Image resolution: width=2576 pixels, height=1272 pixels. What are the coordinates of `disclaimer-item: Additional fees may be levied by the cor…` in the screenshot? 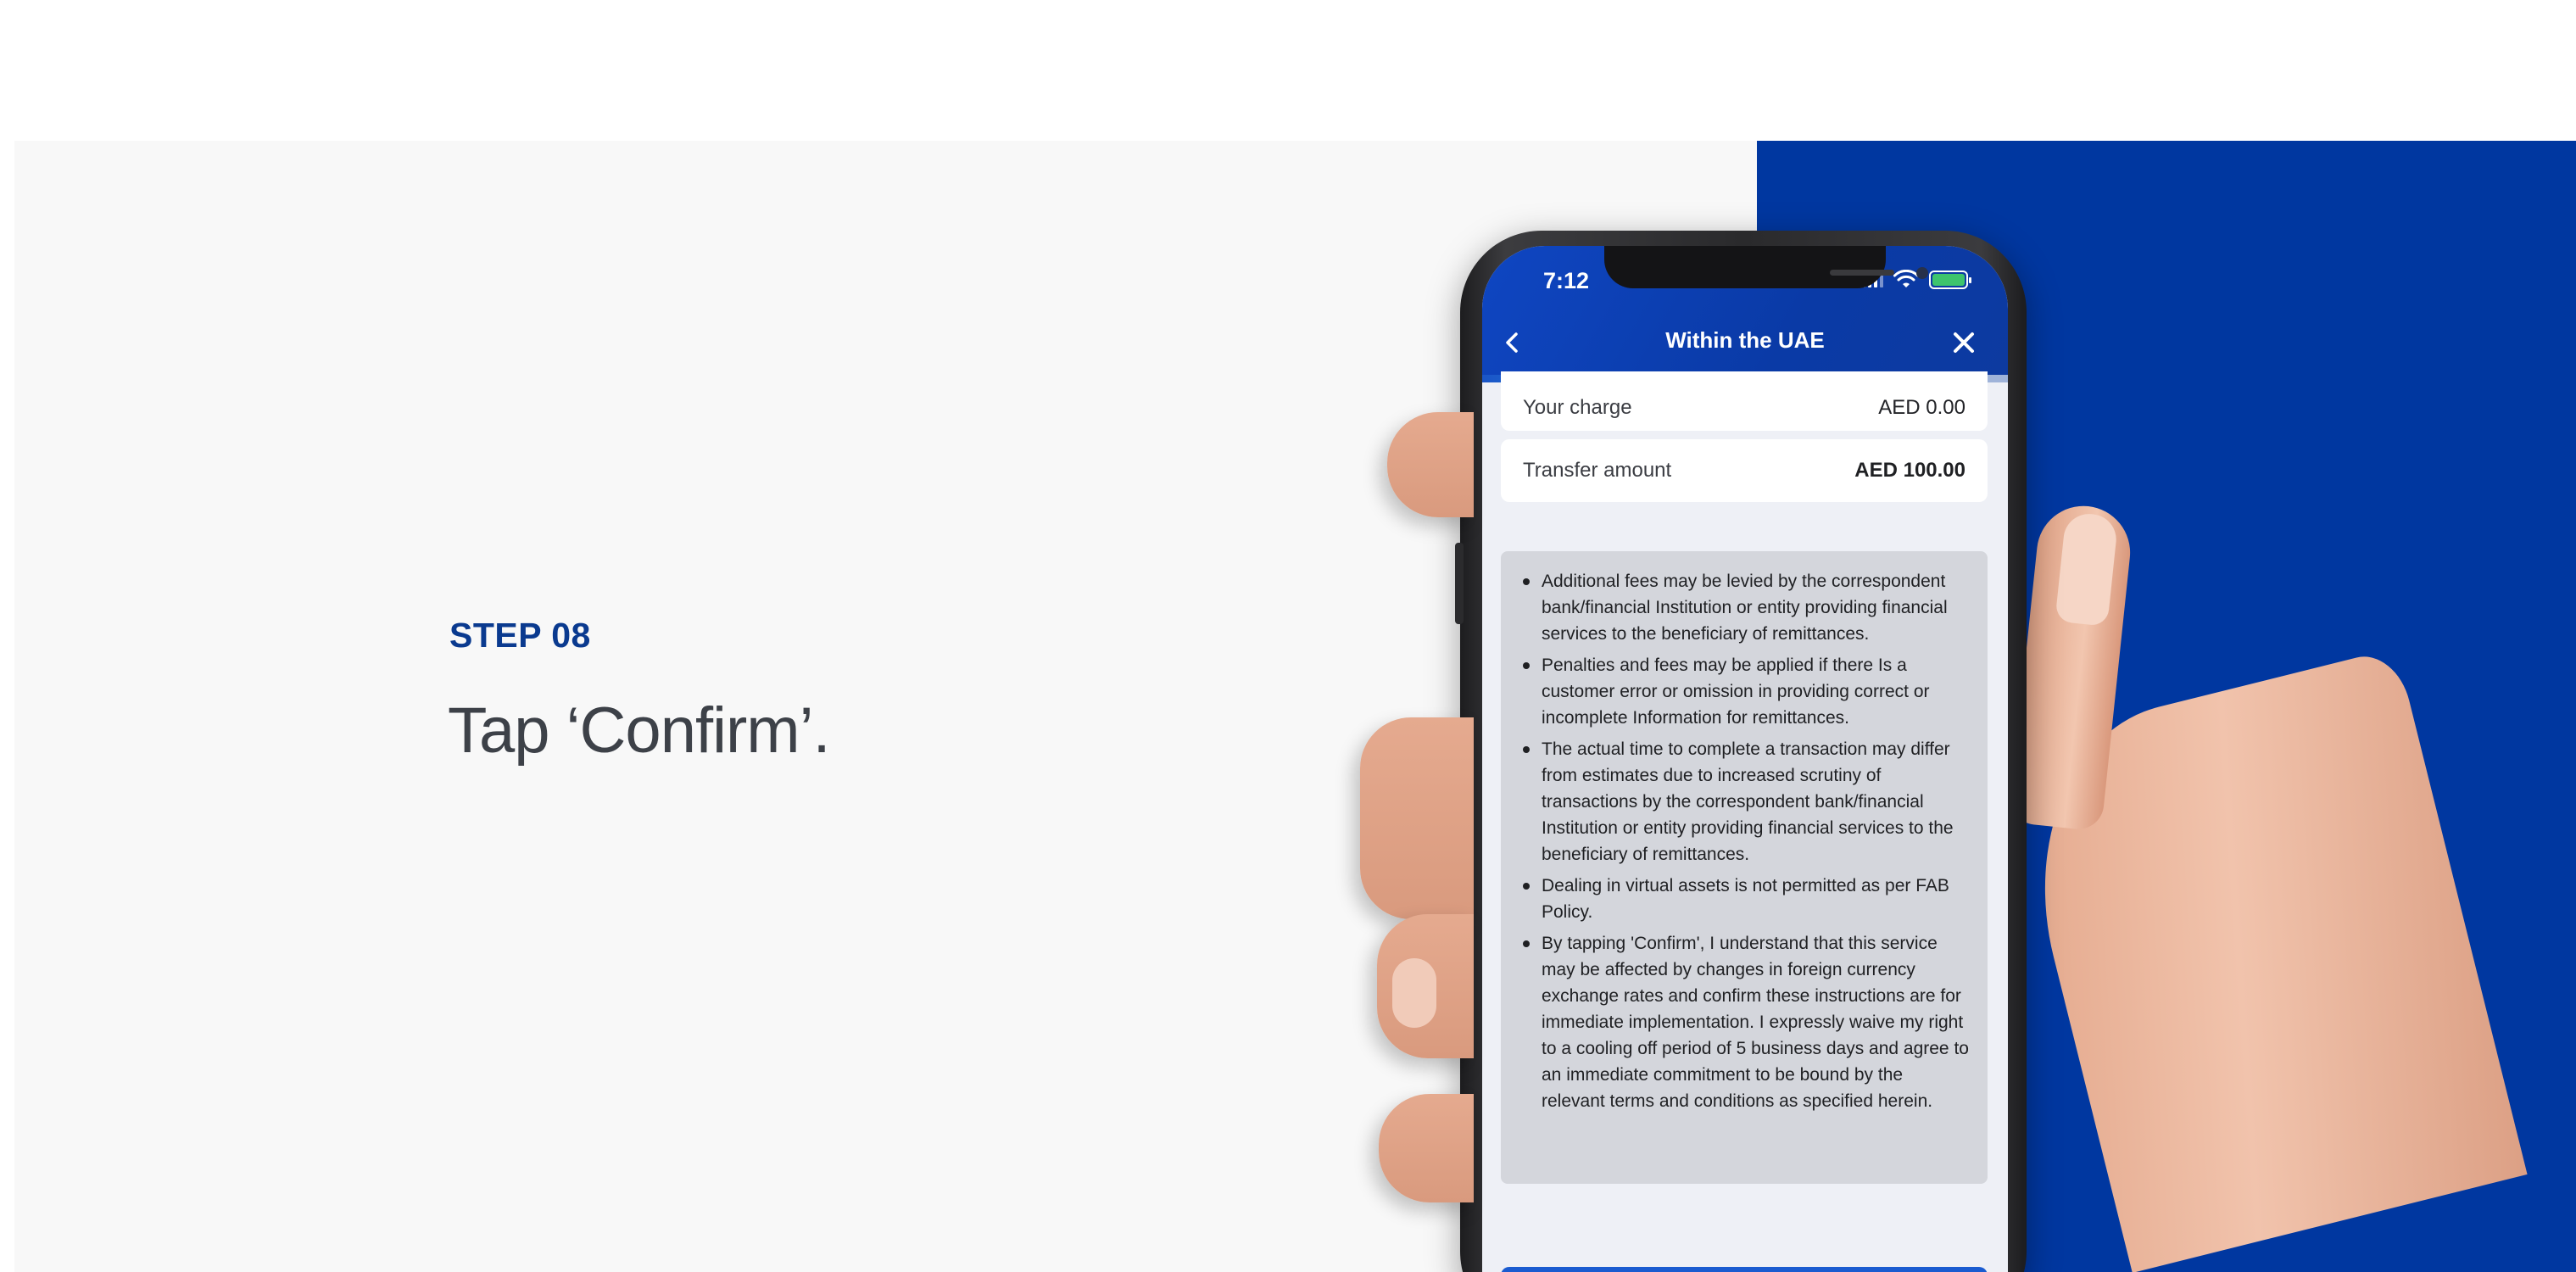 It's located at (1744, 607).